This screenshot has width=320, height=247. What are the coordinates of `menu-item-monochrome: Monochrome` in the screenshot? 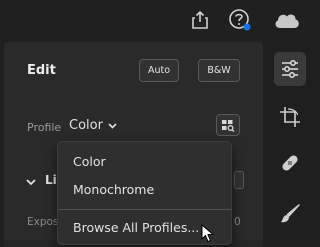 It's located at (113, 189).